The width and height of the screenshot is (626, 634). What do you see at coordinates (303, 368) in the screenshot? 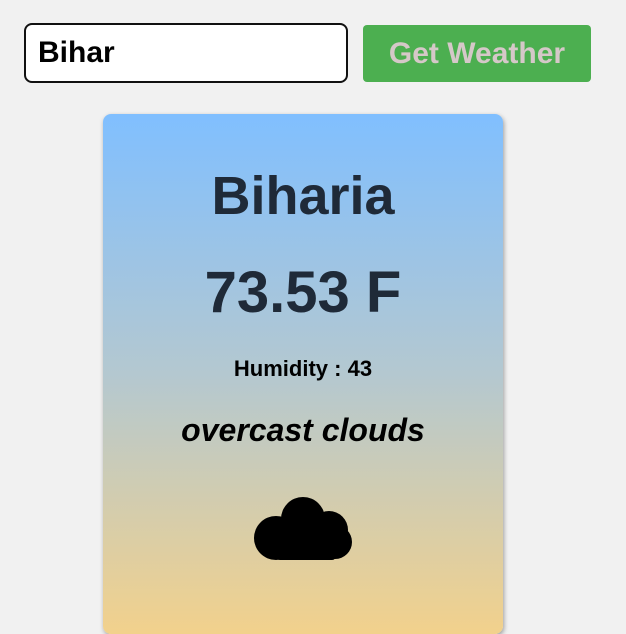
I see `humidity: Humidity : 43` at bounding box center [303, 368].